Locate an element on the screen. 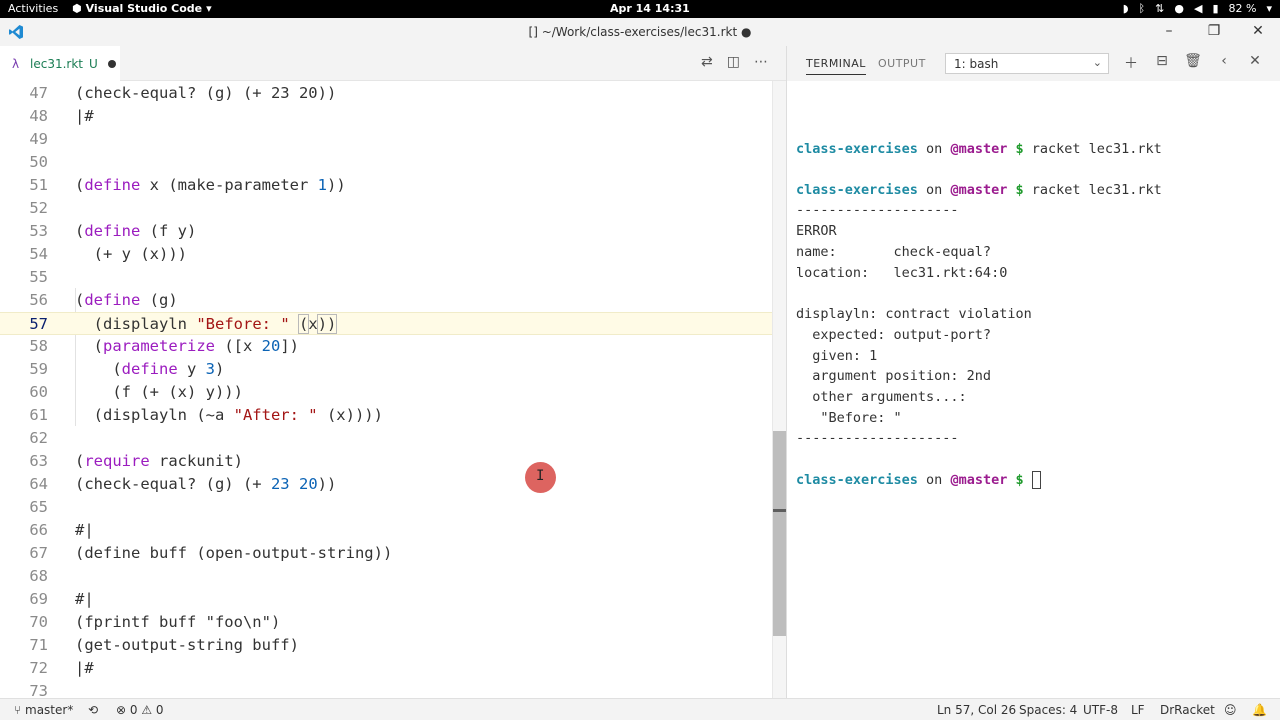 The image size is (1280, 720). warning-icon: ⚠ is located at coordinates (148, 710).